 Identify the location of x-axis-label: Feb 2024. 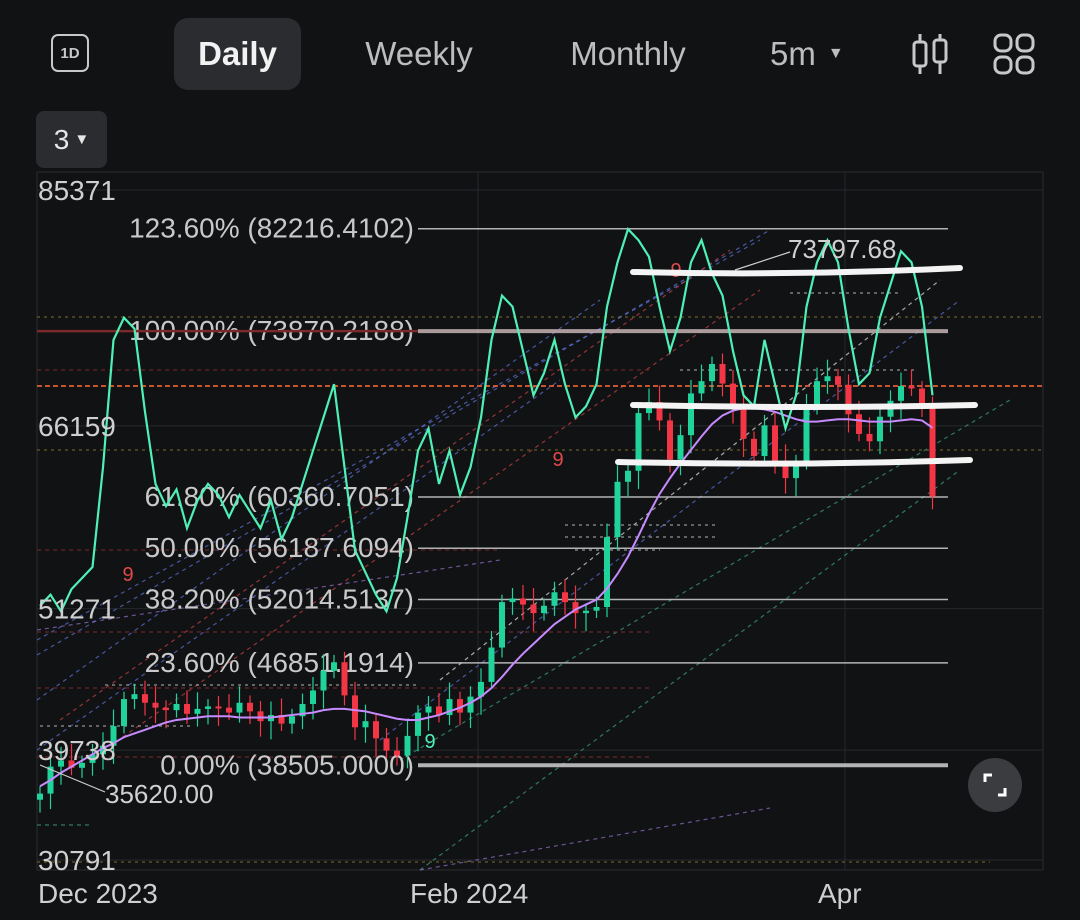
(469, 893).